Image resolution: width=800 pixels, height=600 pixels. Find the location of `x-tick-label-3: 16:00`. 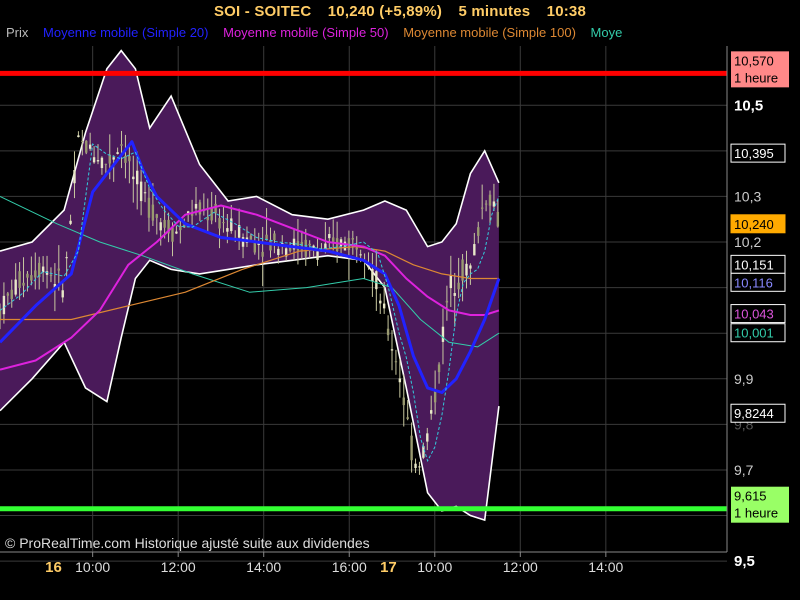

x-tick-label-3: 16:00 is located at coordinates (349, 567).